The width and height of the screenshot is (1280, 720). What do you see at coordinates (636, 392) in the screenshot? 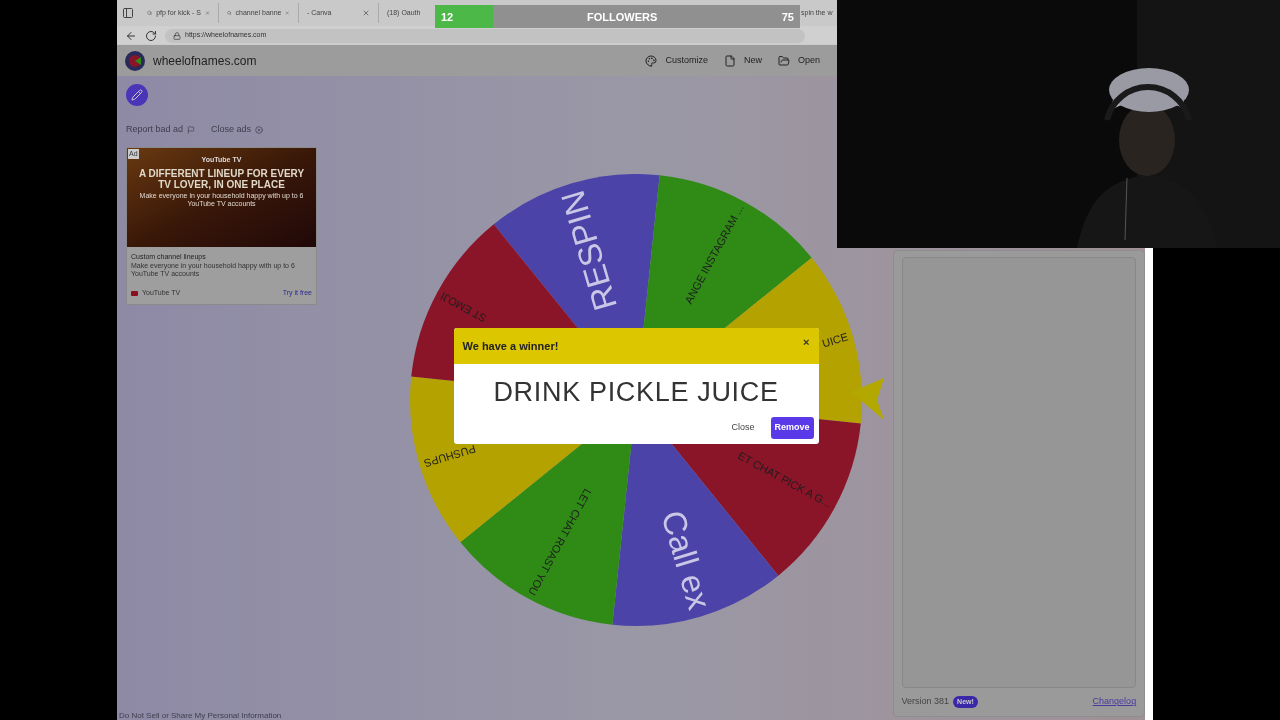
I see `winner-text: DRINK PICKLE JUICE` at bounding box center [636, 392].